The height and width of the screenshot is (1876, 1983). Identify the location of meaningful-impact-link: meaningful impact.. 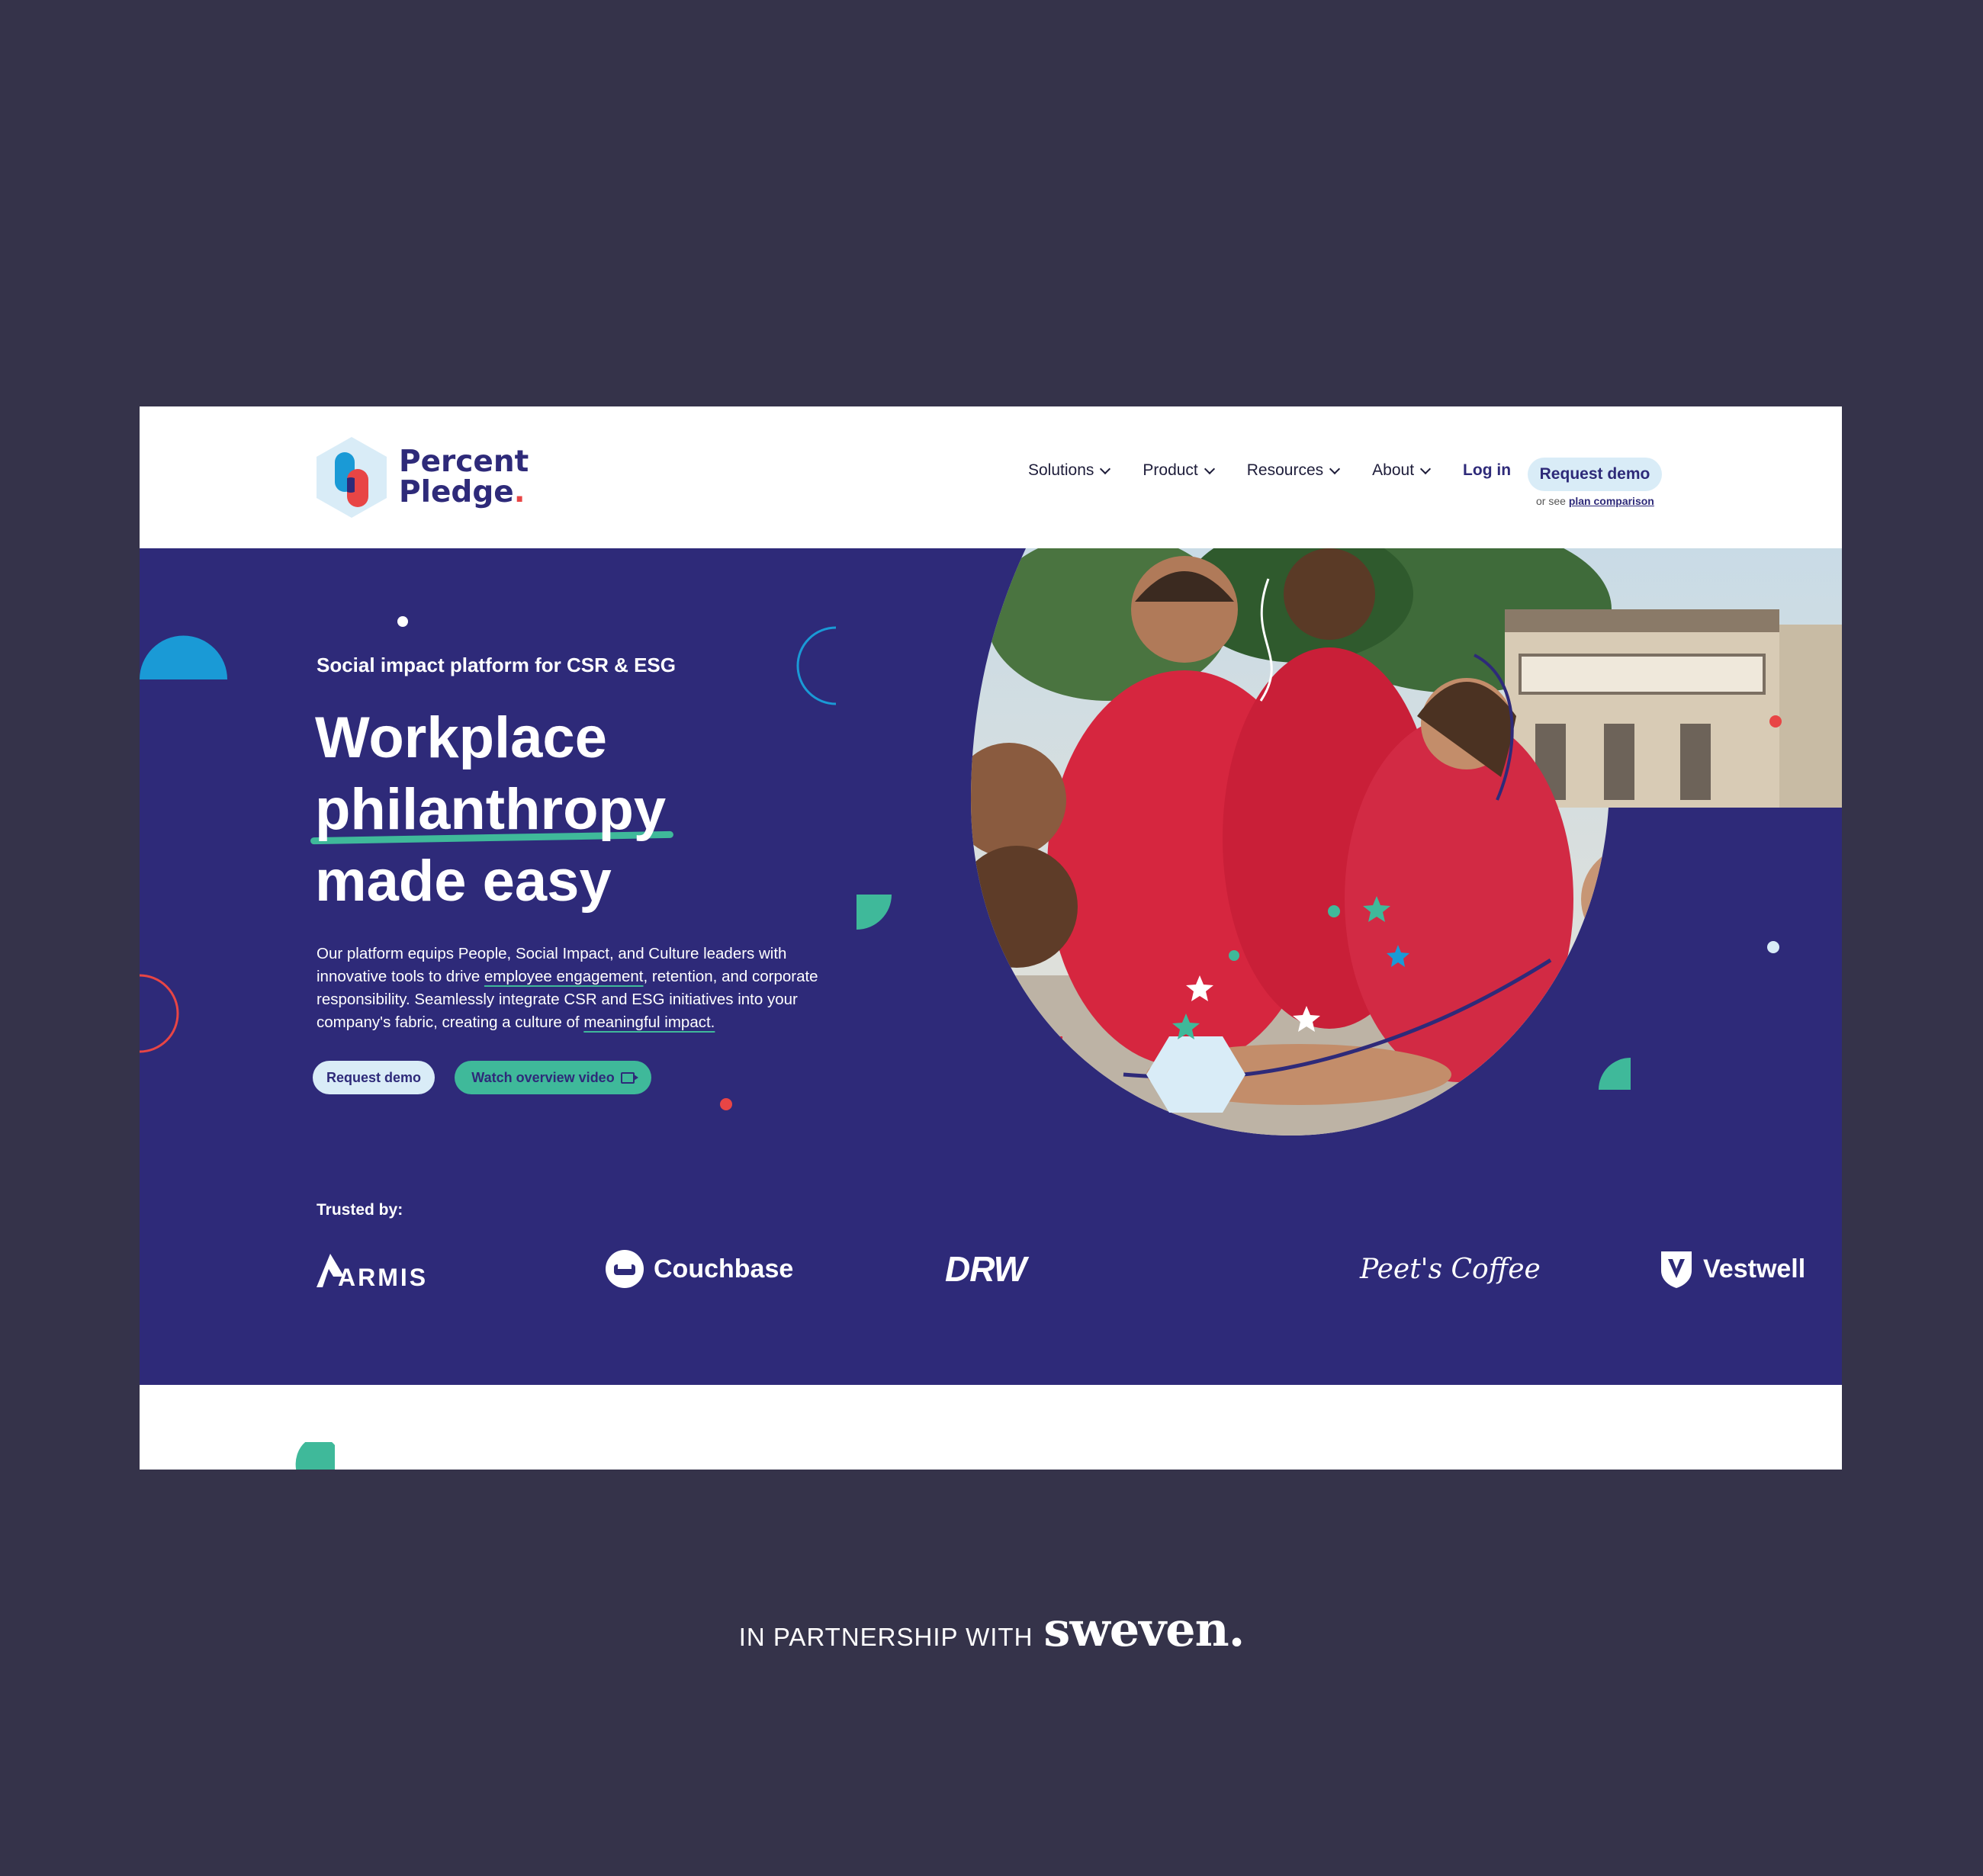
(649, 1022).